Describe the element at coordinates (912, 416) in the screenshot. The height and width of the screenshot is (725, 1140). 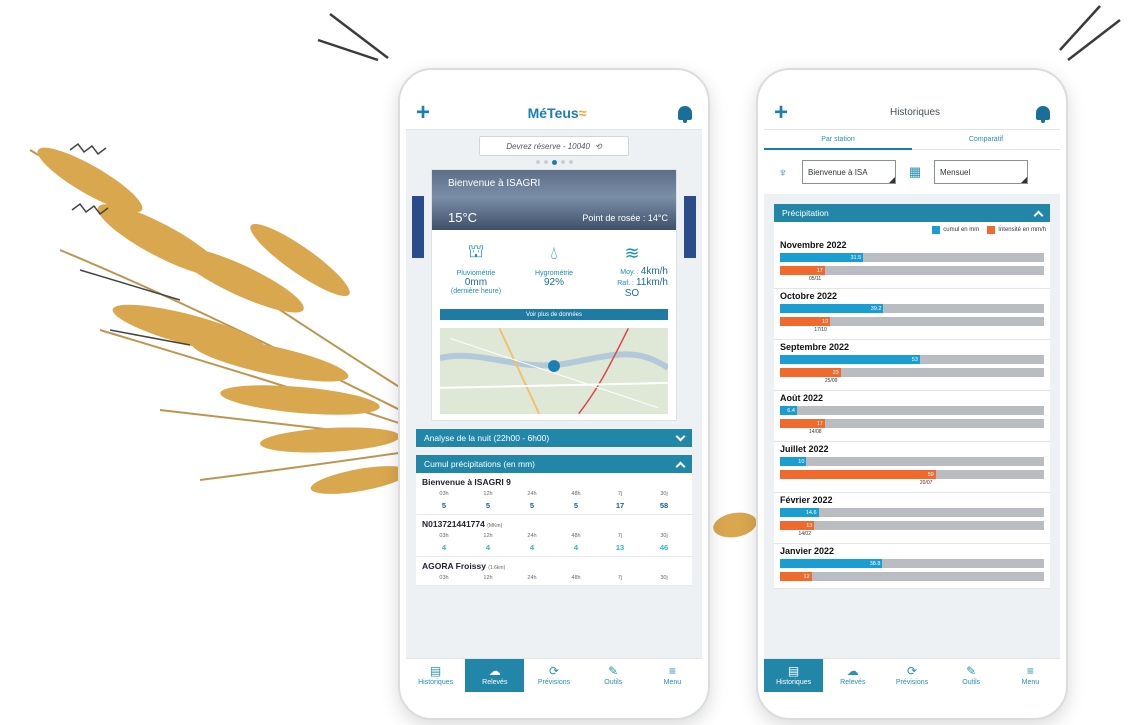
I see `month-row: Août 2022 6.4 17 14/08` at that location.